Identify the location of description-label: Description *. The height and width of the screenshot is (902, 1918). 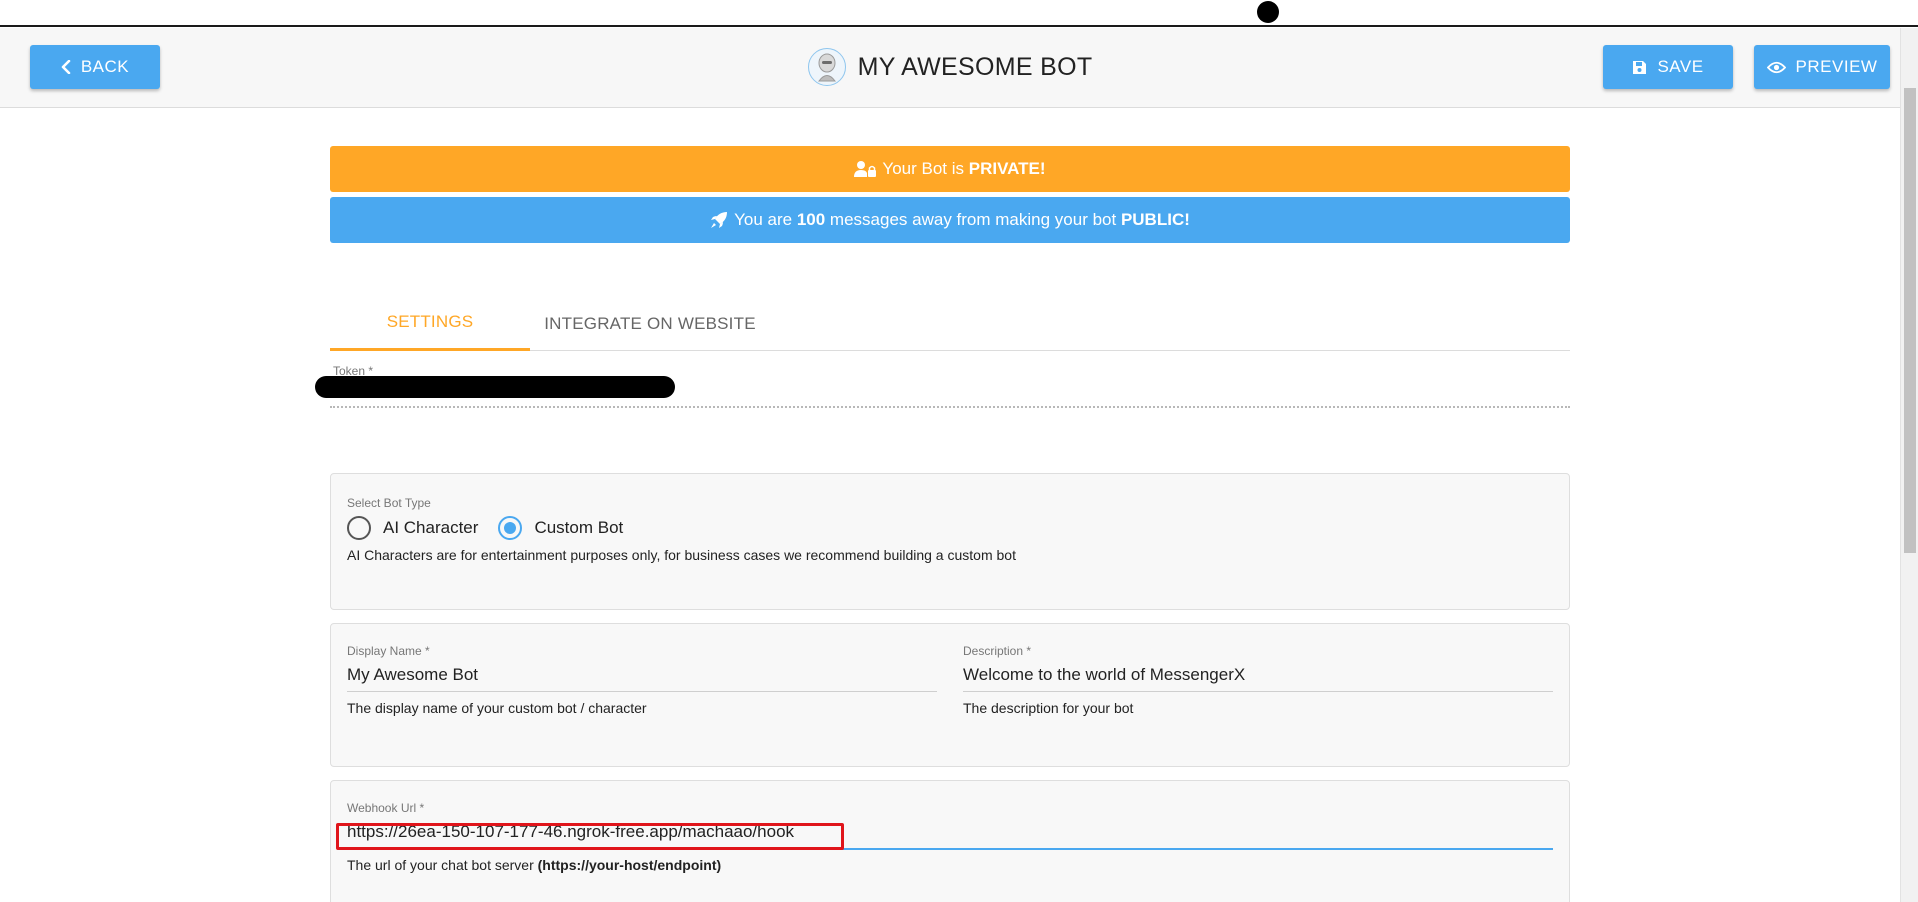
(997, 651).